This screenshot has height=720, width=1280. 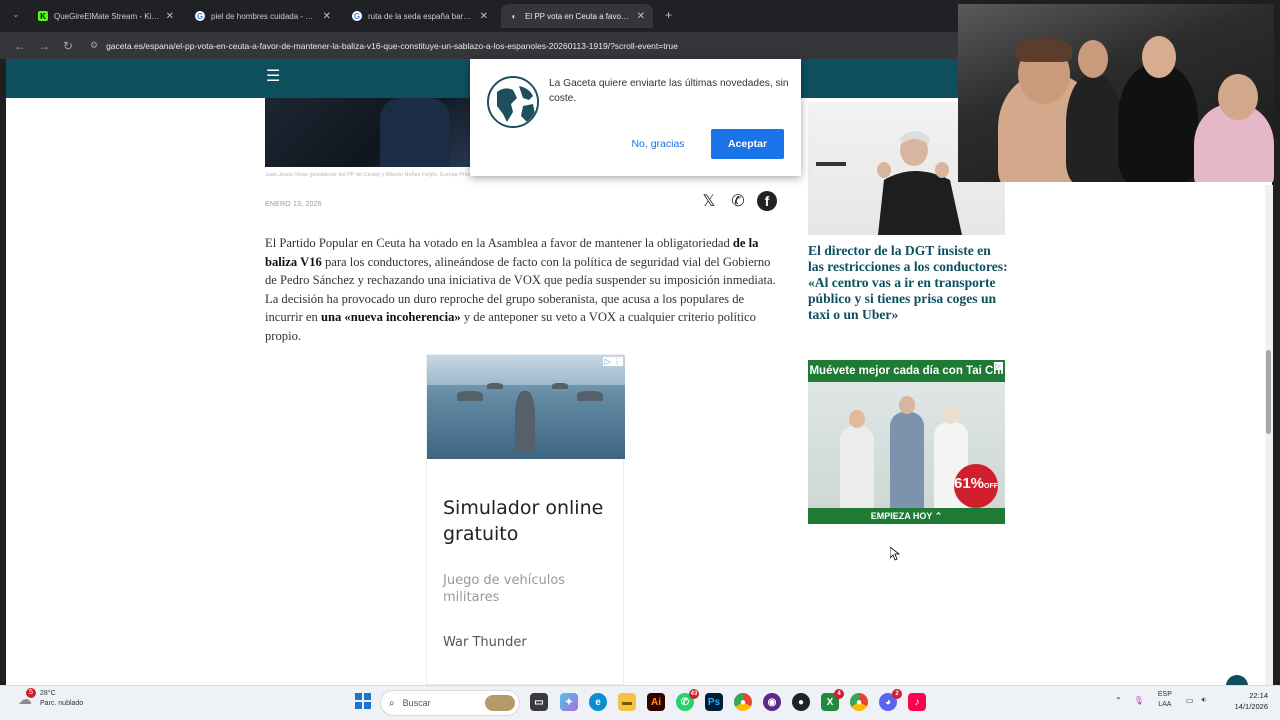 I want to click on tray-overflow-icon: ⌃, so click(x=1118, y=700).